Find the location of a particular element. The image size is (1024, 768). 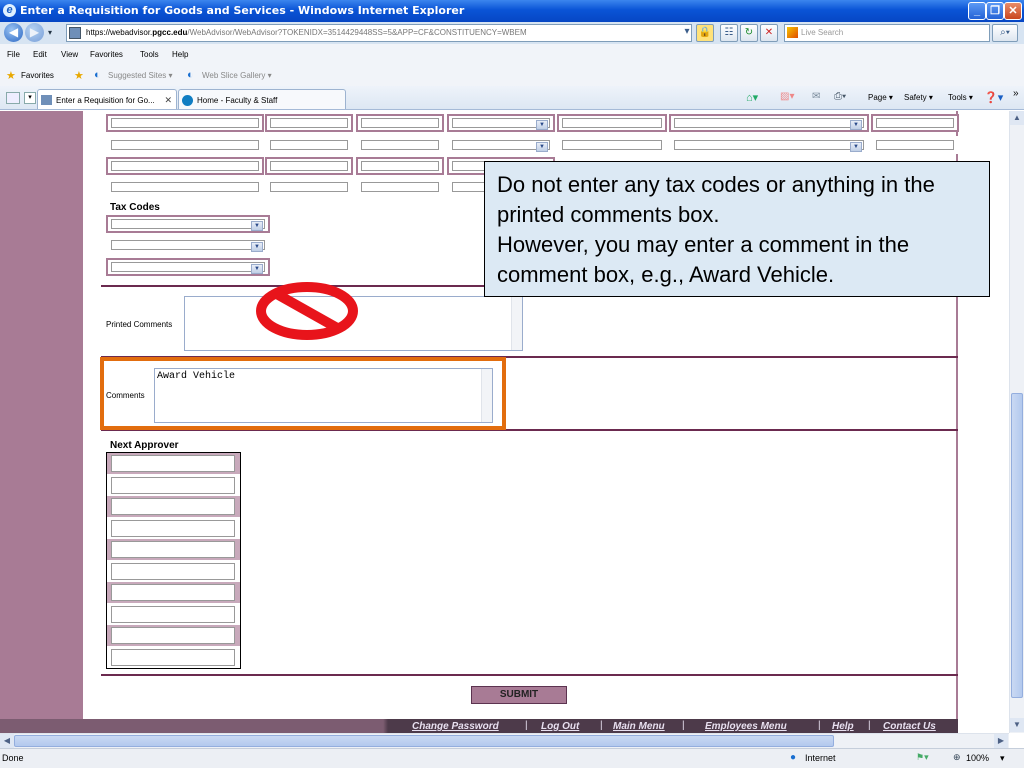

address-dropdown-icon: ▾ is located at coordinates (687, 33).